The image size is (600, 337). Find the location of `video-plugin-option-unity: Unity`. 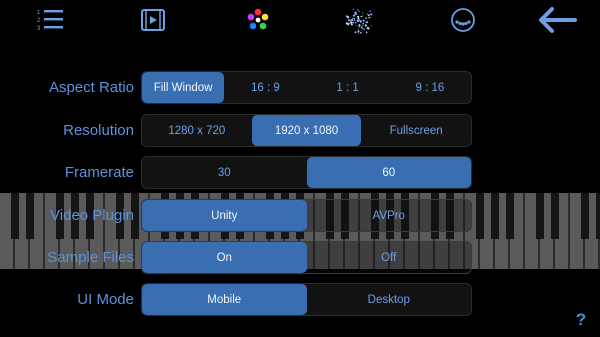

video-plugin-option-unity: Unity is located at coordinates (224, 215).